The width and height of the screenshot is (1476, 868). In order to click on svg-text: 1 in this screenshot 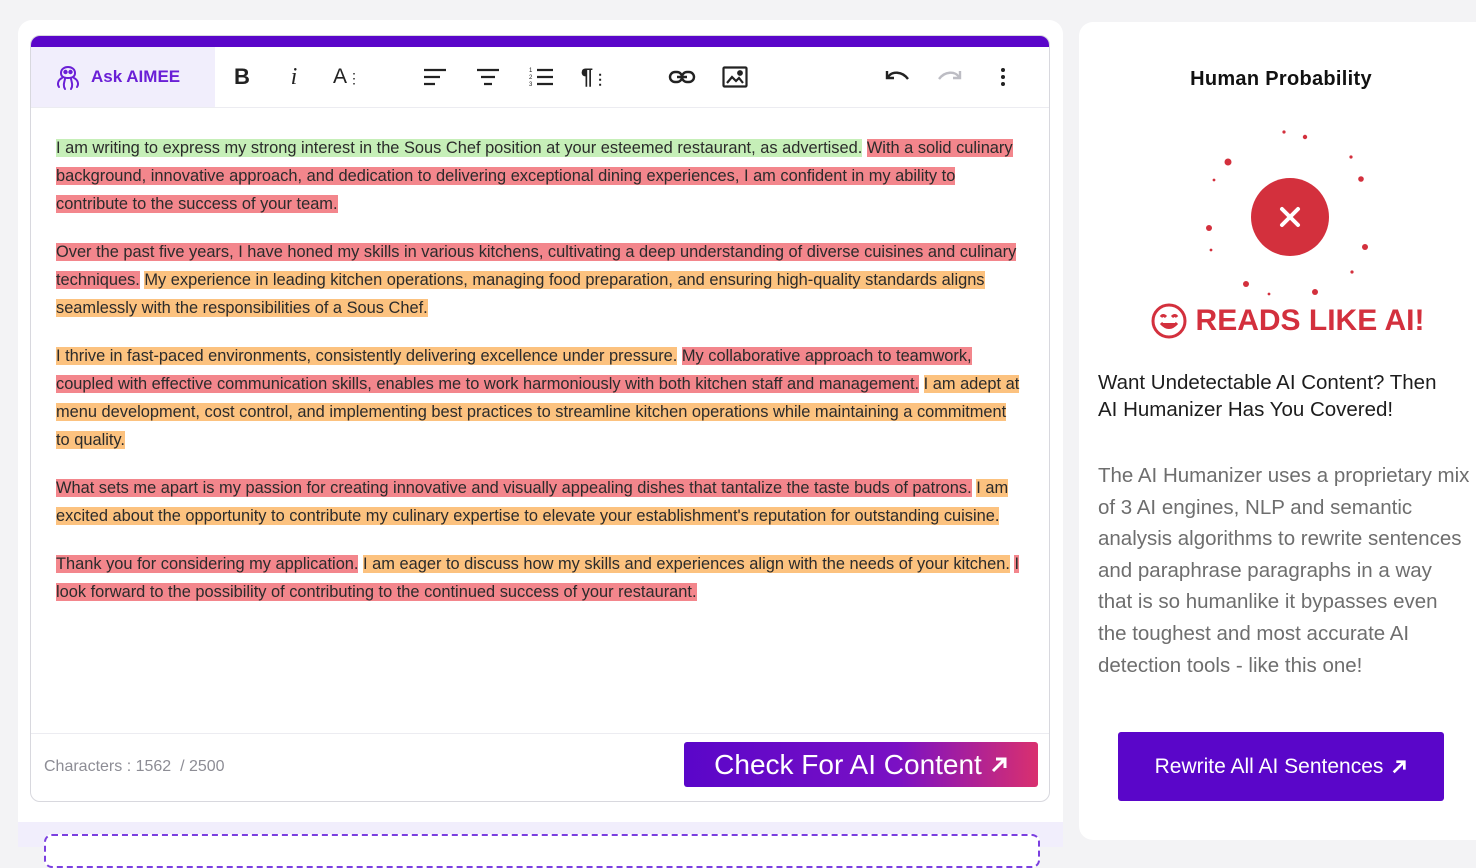, I will do `click(531, 71)`.